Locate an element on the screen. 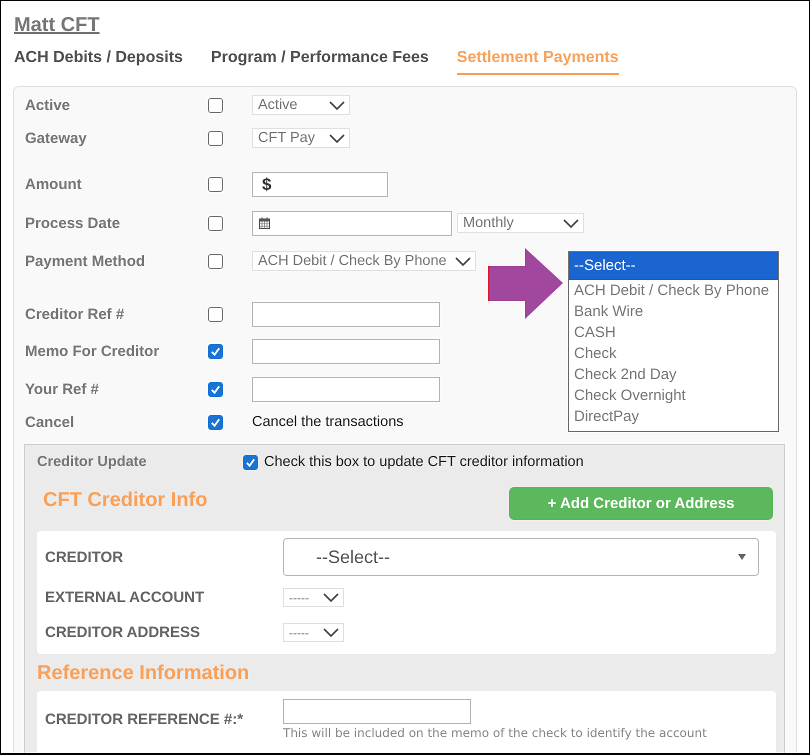 Image resolution: width=810 pixels, height=755 pixels. dropdown-option: DirectPay is located at coordinates (673, 416).